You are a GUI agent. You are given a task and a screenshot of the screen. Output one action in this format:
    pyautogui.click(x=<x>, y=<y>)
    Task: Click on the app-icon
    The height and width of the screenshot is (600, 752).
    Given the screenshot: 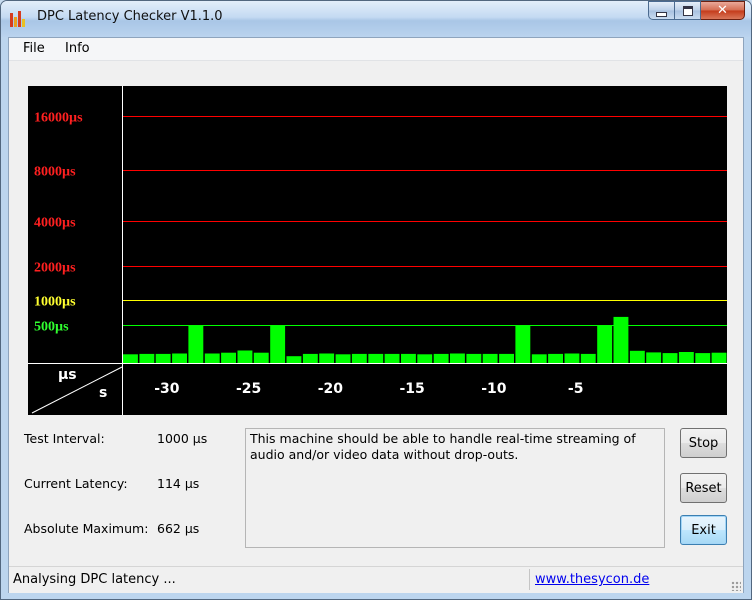 What is the action you would take?
    pyautogui.click(x=17, y=19)
    